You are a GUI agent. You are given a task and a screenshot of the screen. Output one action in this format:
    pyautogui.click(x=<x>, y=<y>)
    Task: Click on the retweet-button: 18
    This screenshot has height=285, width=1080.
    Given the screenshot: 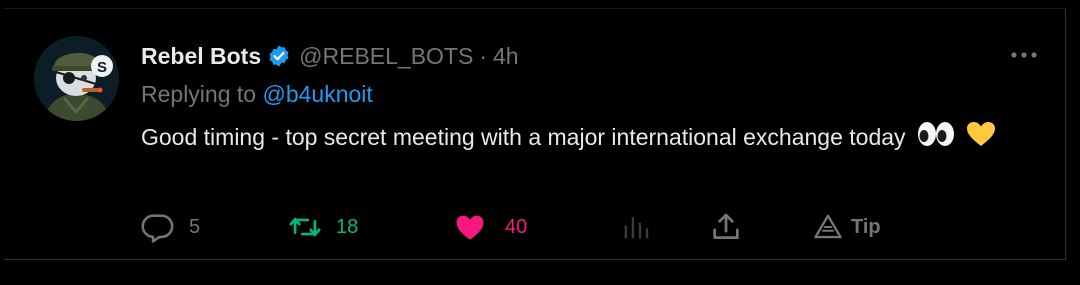 What is the action you would take?
    pyautogui.click(x=323, y=227)
    